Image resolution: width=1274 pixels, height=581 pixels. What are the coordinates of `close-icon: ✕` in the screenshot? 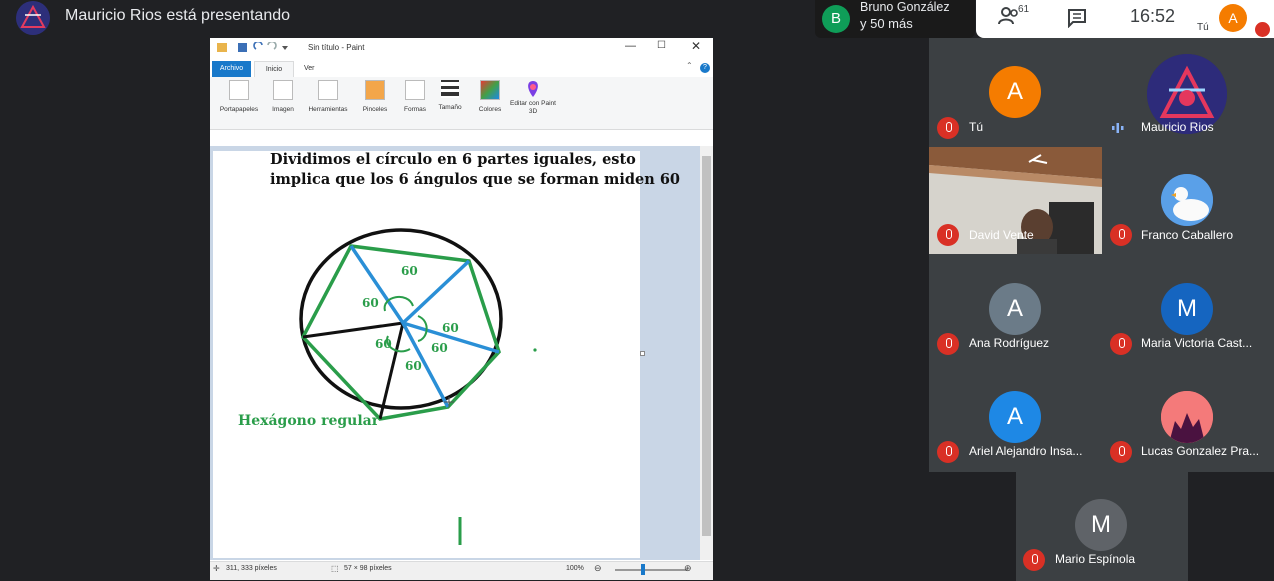 It's located at (696, 46).